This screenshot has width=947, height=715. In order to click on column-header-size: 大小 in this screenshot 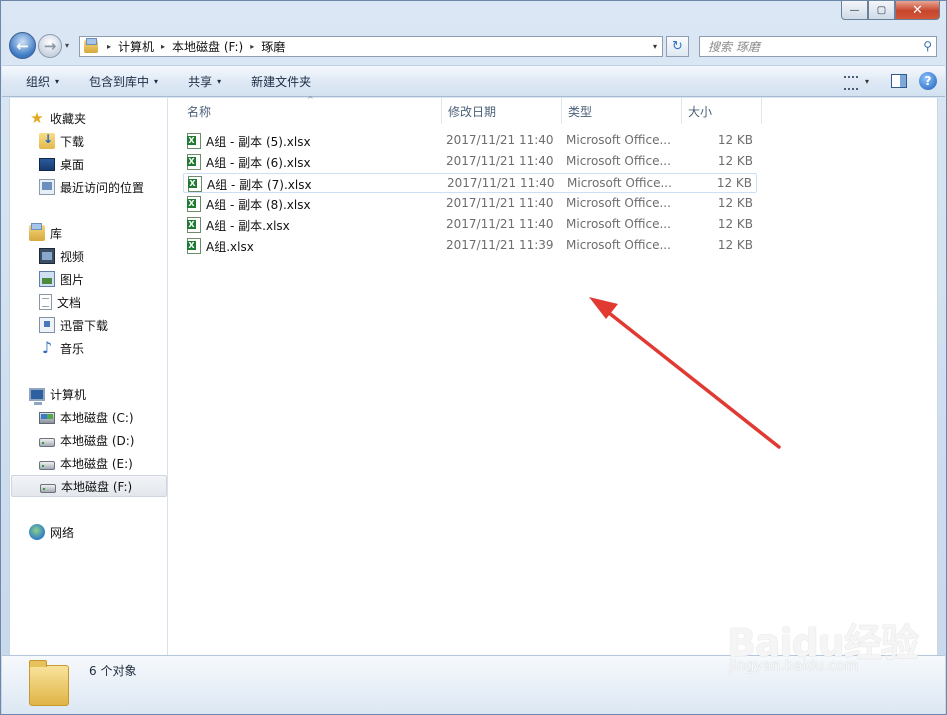, I will do `click(700, 111)`.